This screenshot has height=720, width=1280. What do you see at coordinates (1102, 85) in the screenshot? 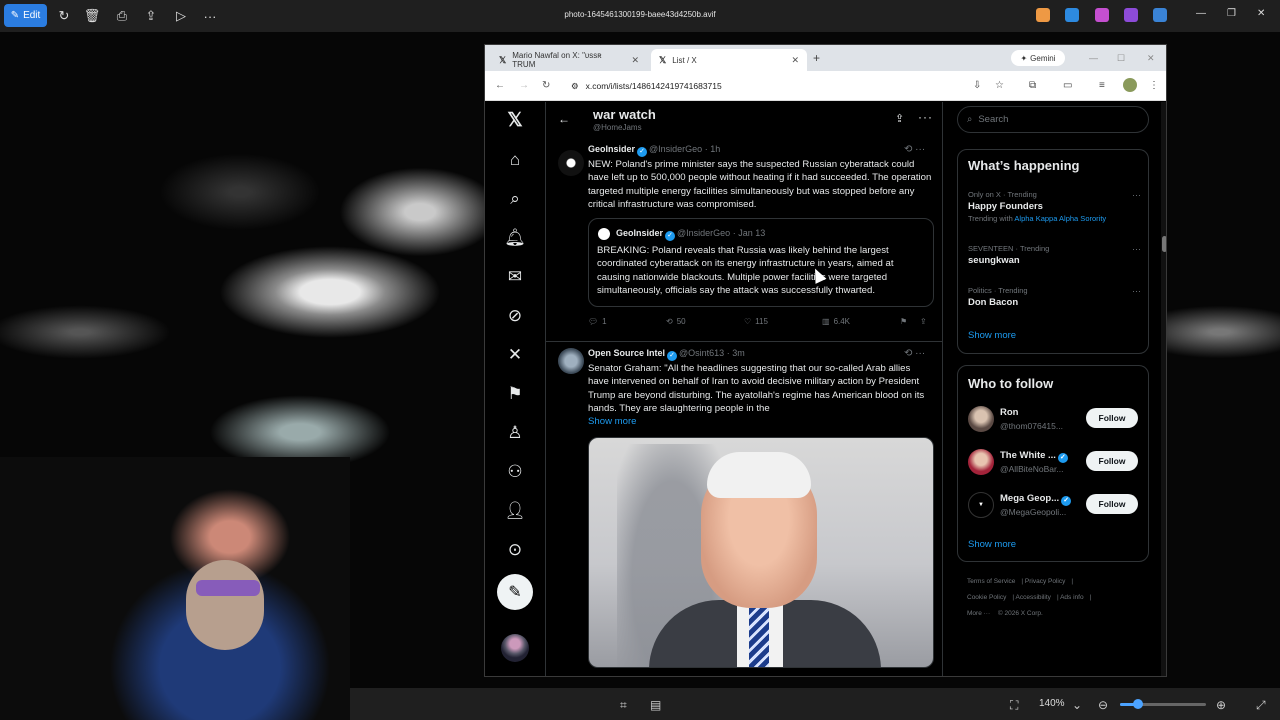
I see `media-icon: ≡` at bounding box center [1102, 85].